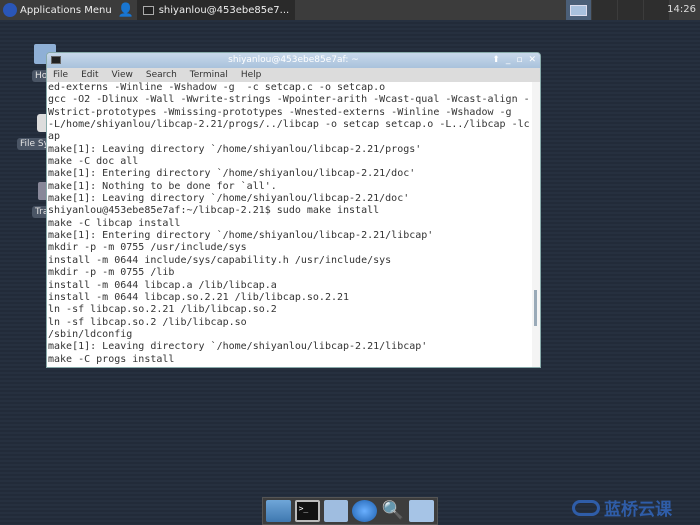 This screenshot has height=525, width=700. I want to click on menu-edit: Edit, so click(93, 75).